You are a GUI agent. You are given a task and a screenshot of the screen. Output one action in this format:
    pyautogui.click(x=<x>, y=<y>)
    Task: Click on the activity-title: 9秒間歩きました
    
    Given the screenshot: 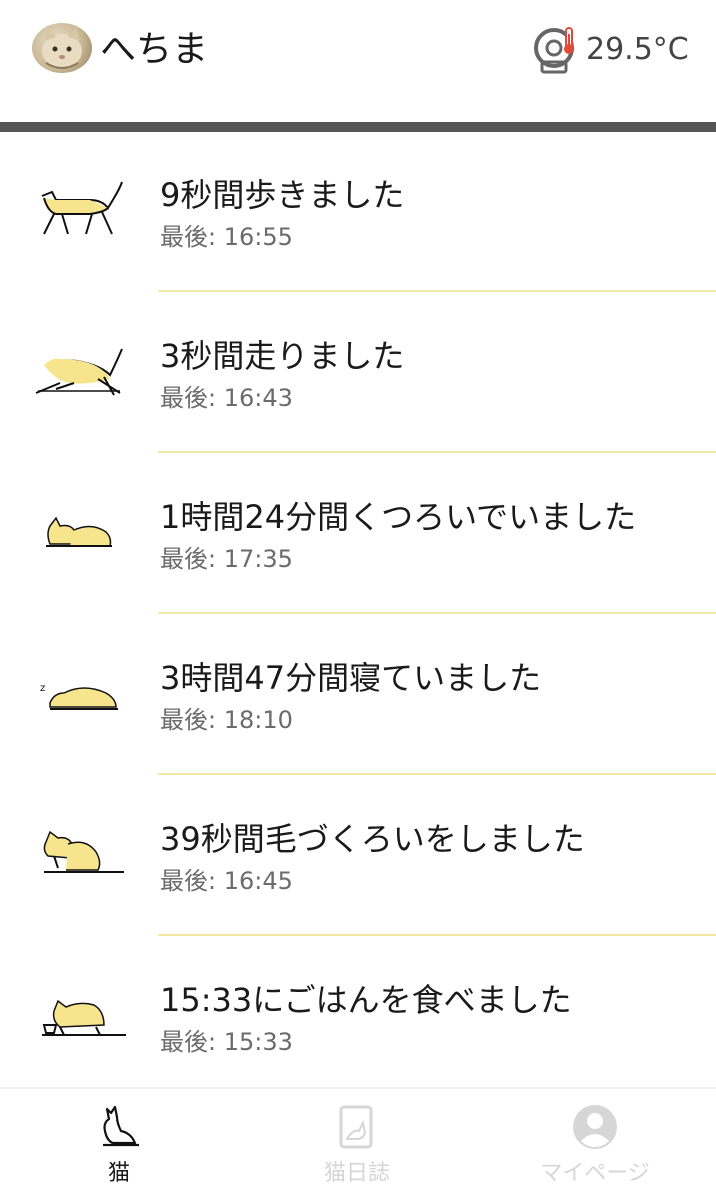 What is the action you would take?
    pyautogui.click(x=282, y=195)
    